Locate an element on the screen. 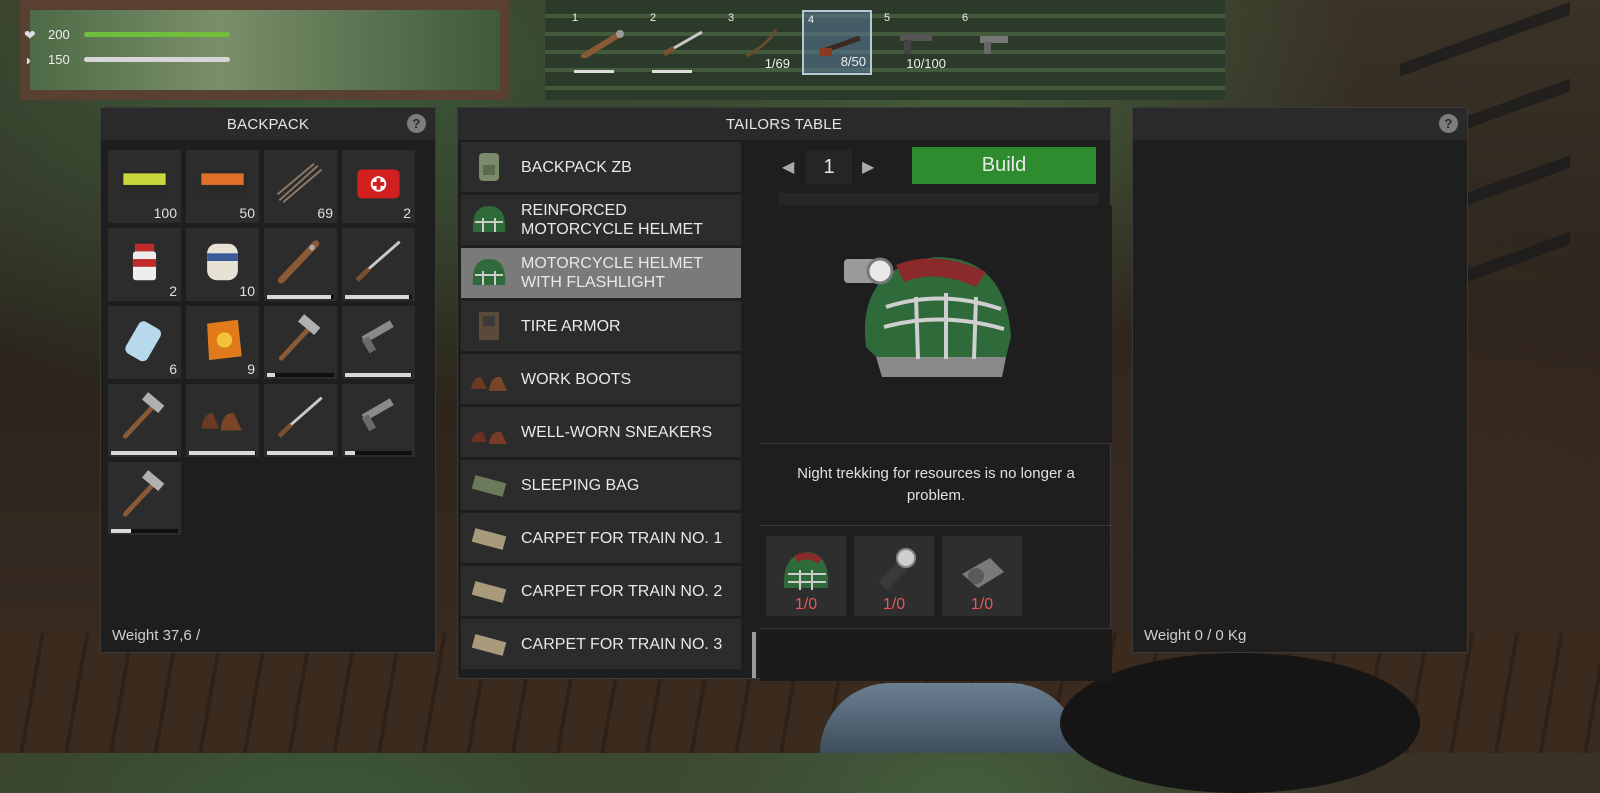  recipe-item: CARPET FOR TRAIN NO. 2 is located at coordinates (601, 591).